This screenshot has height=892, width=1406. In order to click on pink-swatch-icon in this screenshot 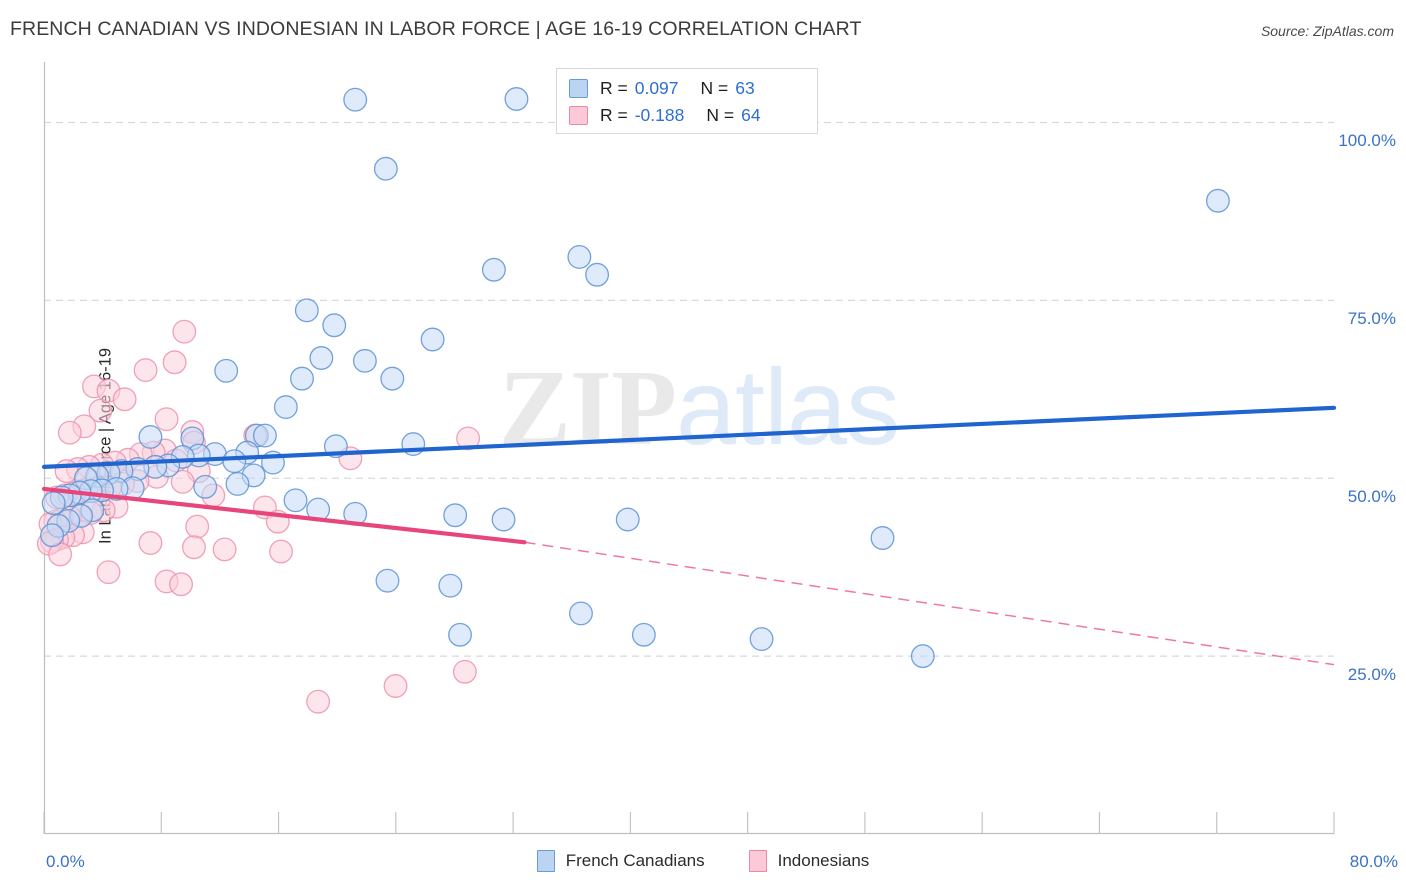, I will do `click(578, 115)`.